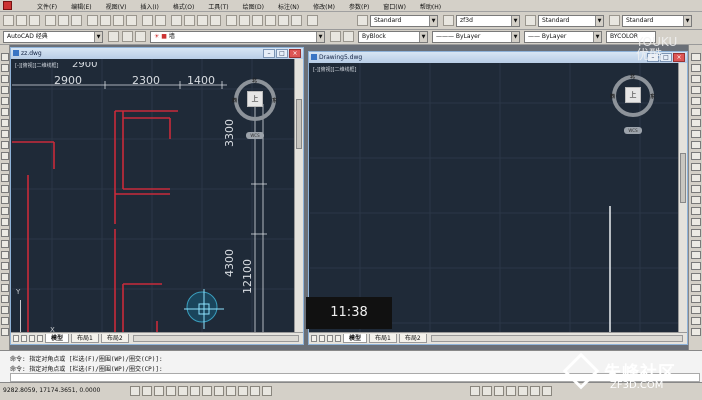 This screenshot has height=400, width=702. Describe the element at coordinates (237, 37) in the screenshot. I see `layer-select: ☀ ■ 墙 ▼` at that location.